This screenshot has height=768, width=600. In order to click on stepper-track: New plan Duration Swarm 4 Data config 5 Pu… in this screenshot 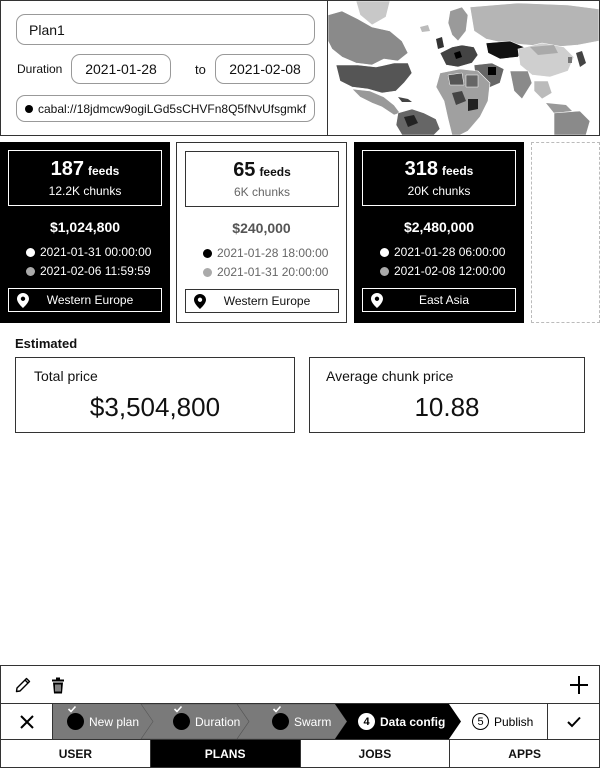, I will do `click(300, 721)`.